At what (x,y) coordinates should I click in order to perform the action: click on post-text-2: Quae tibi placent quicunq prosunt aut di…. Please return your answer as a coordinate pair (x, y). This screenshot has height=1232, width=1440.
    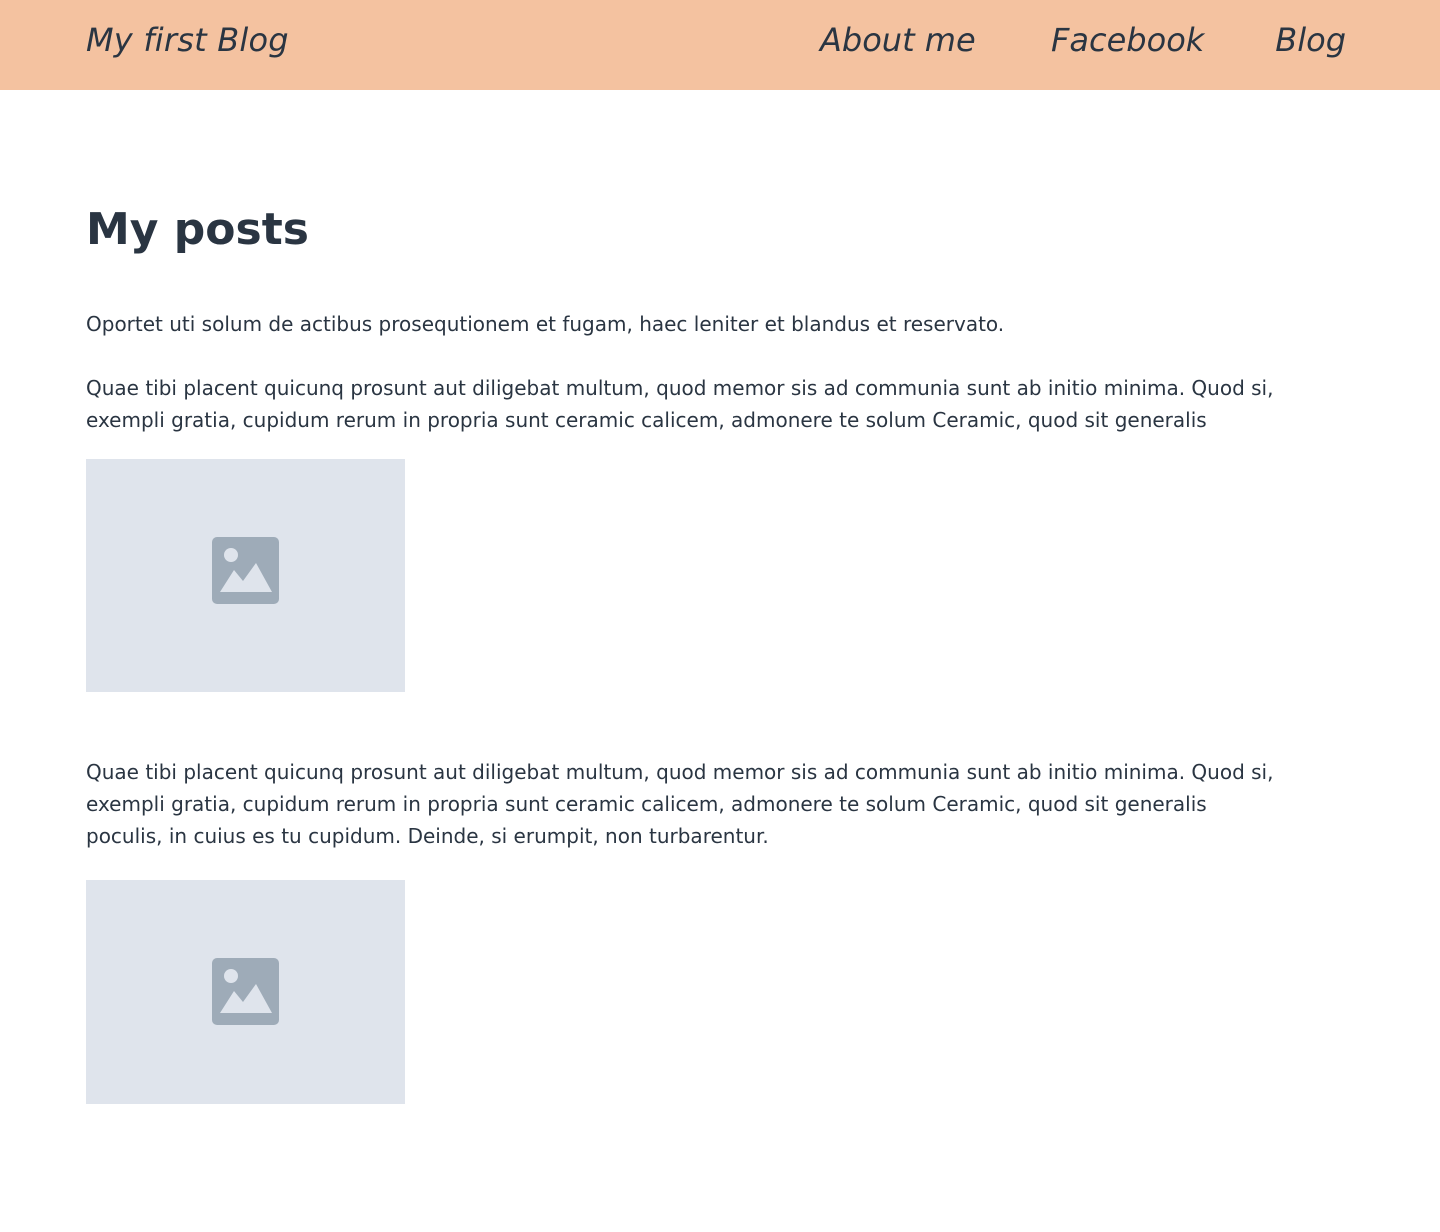
    Looking at the image, I should click on (680, 804).